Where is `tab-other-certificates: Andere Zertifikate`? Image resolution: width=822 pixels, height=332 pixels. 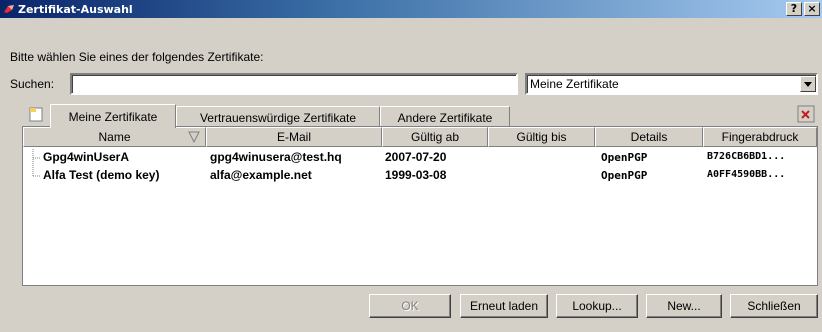
tab-other-certificates: Andere Zertifikate is located at coordinates (445, 117).